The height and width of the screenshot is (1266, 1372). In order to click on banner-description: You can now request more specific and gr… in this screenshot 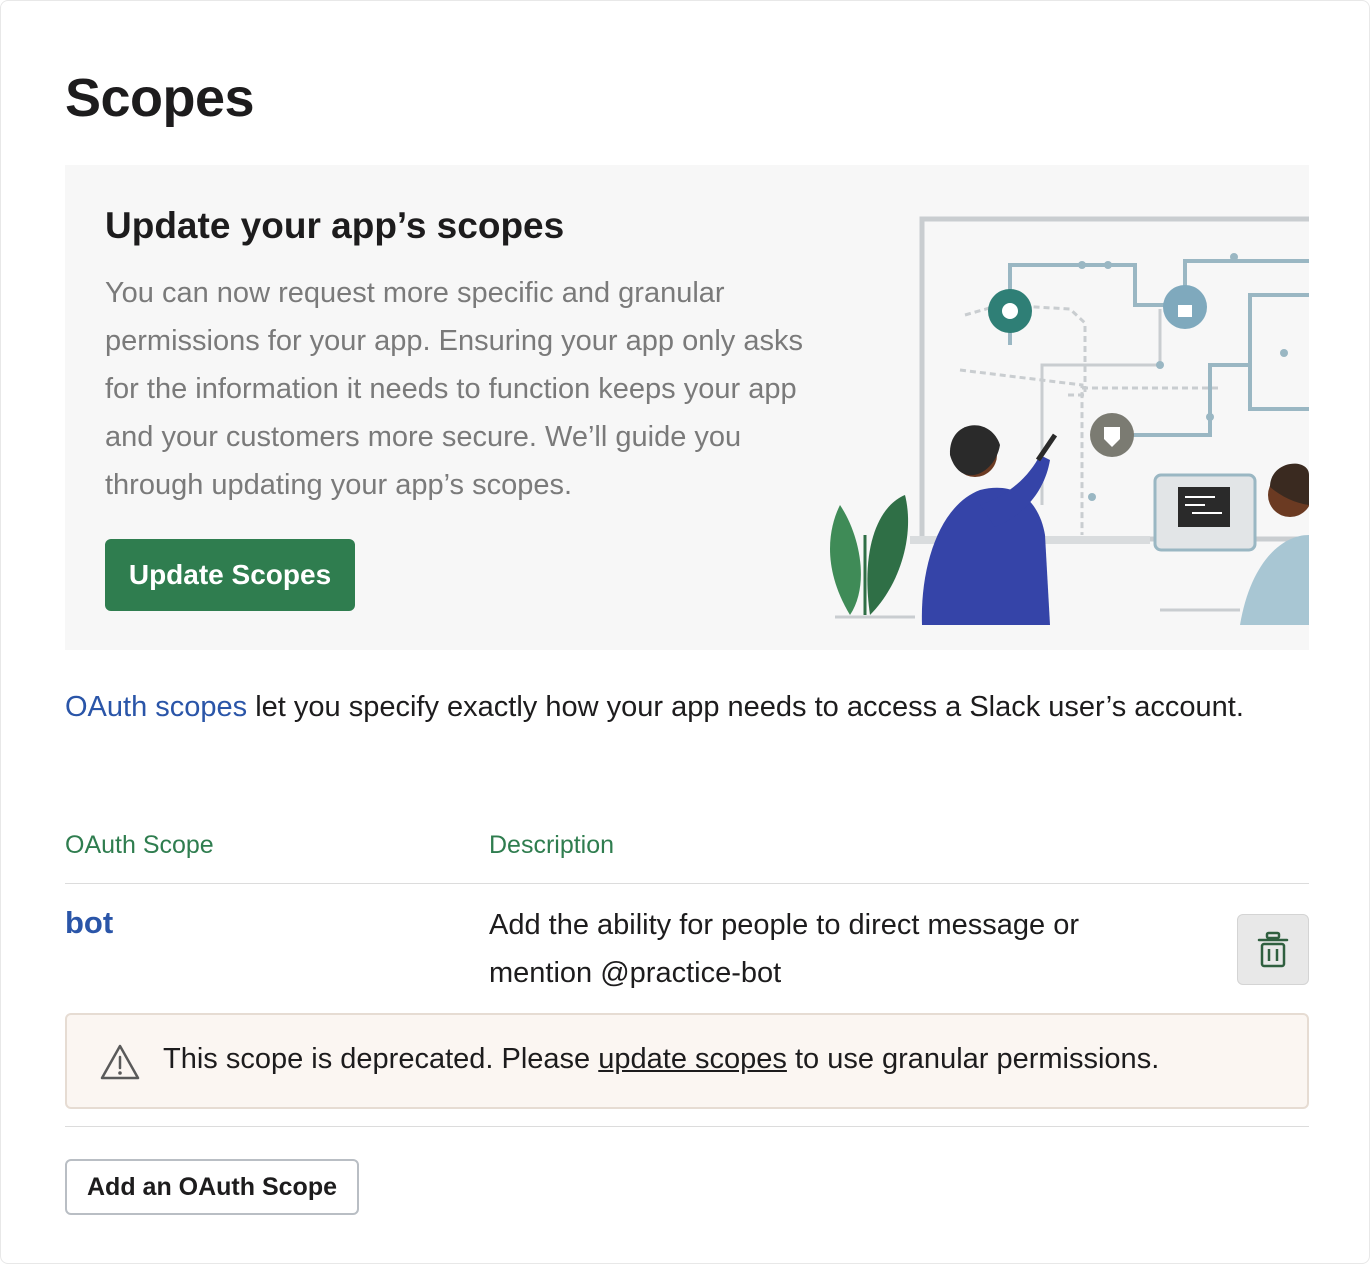, I will do `click(454, 389)`.